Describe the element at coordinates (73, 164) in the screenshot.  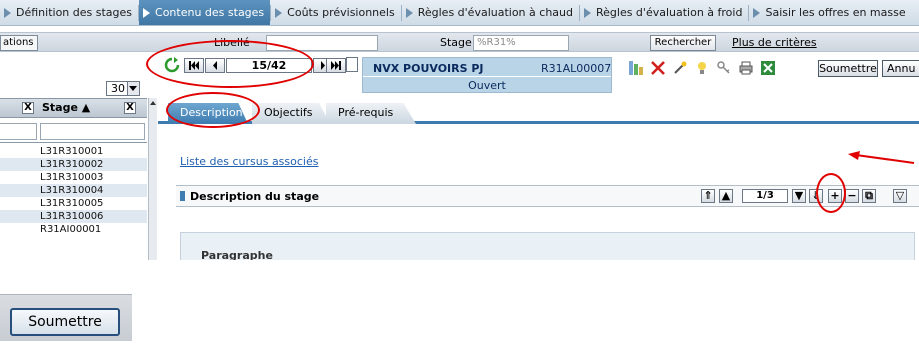
I see `table-row: L31R310002` at that location.